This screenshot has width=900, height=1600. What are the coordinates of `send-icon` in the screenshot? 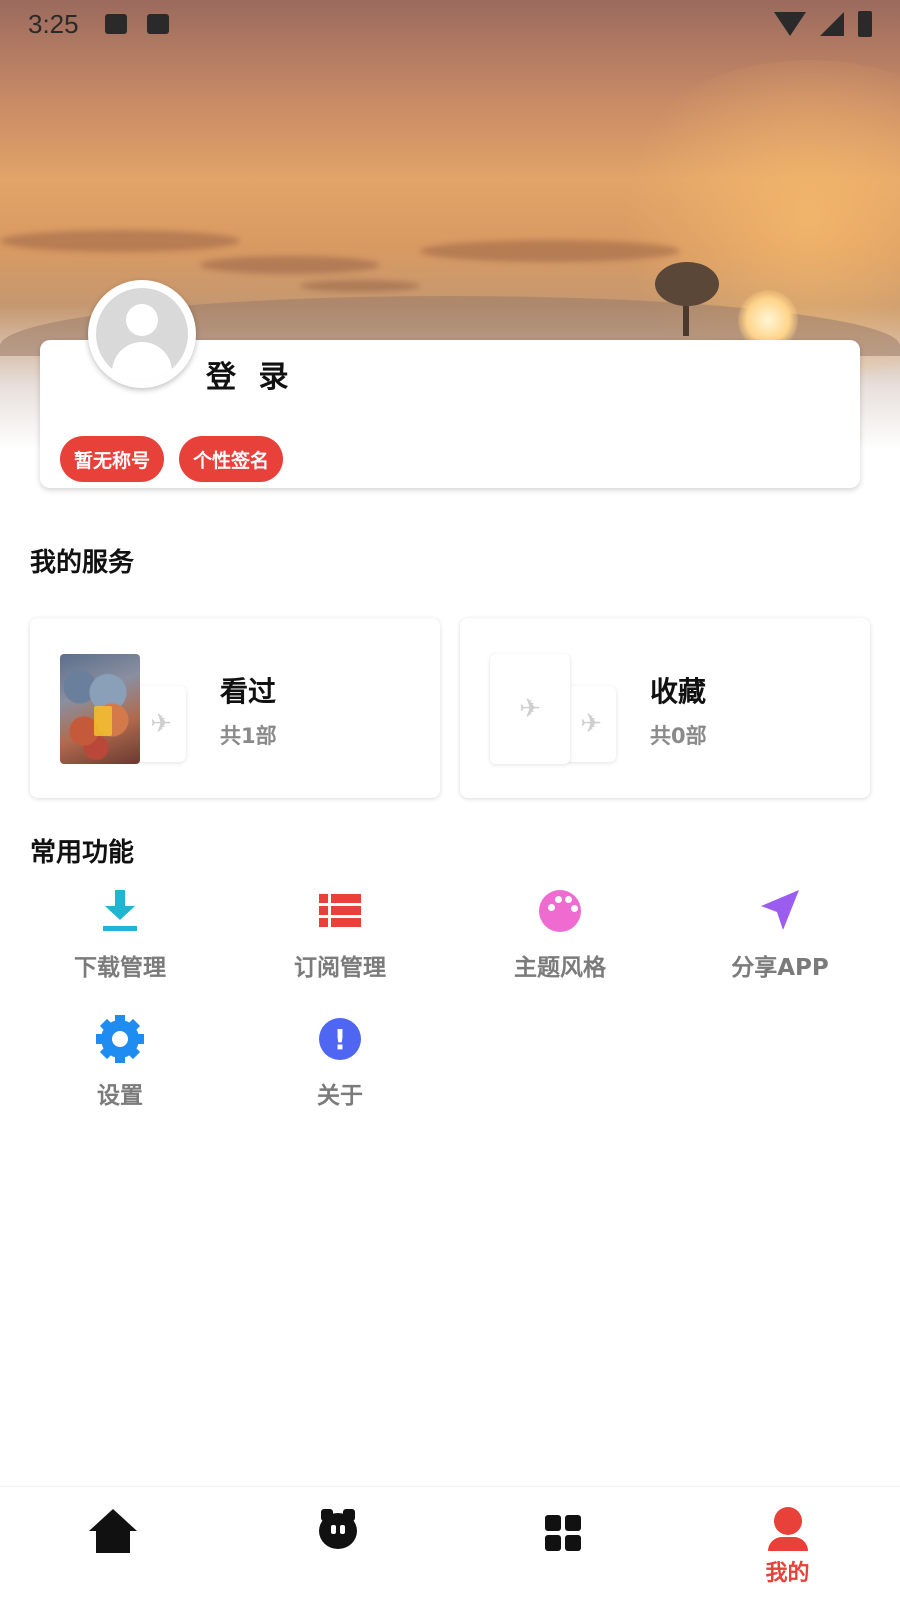 It's located at (780, 911).